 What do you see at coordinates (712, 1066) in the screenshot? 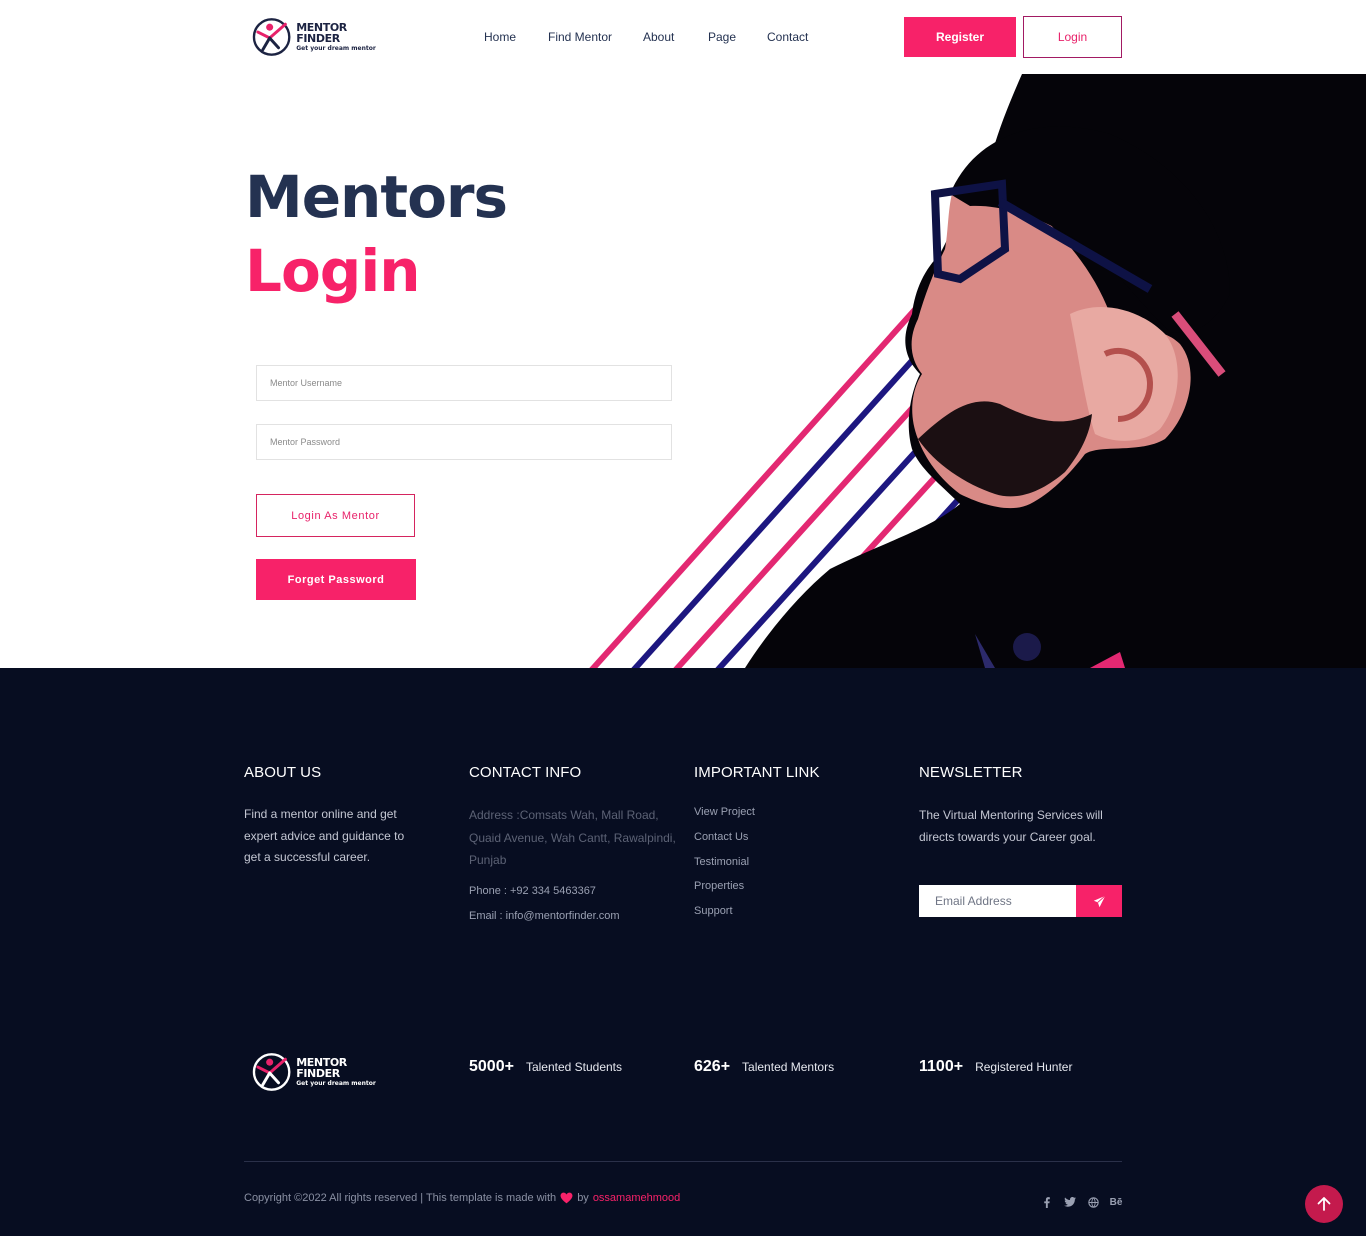
I see `stat-number: 626+` at bounding box center [712, 1066].